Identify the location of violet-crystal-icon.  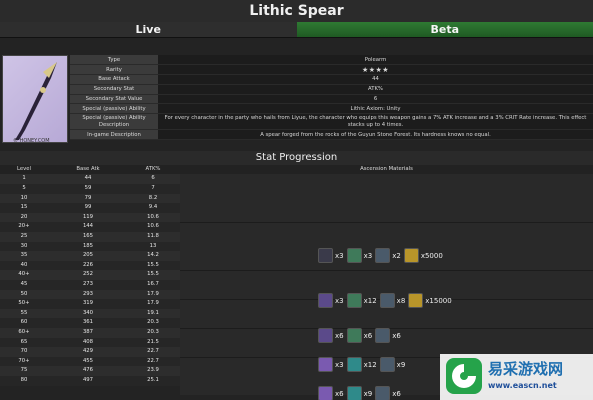
(325, 364).